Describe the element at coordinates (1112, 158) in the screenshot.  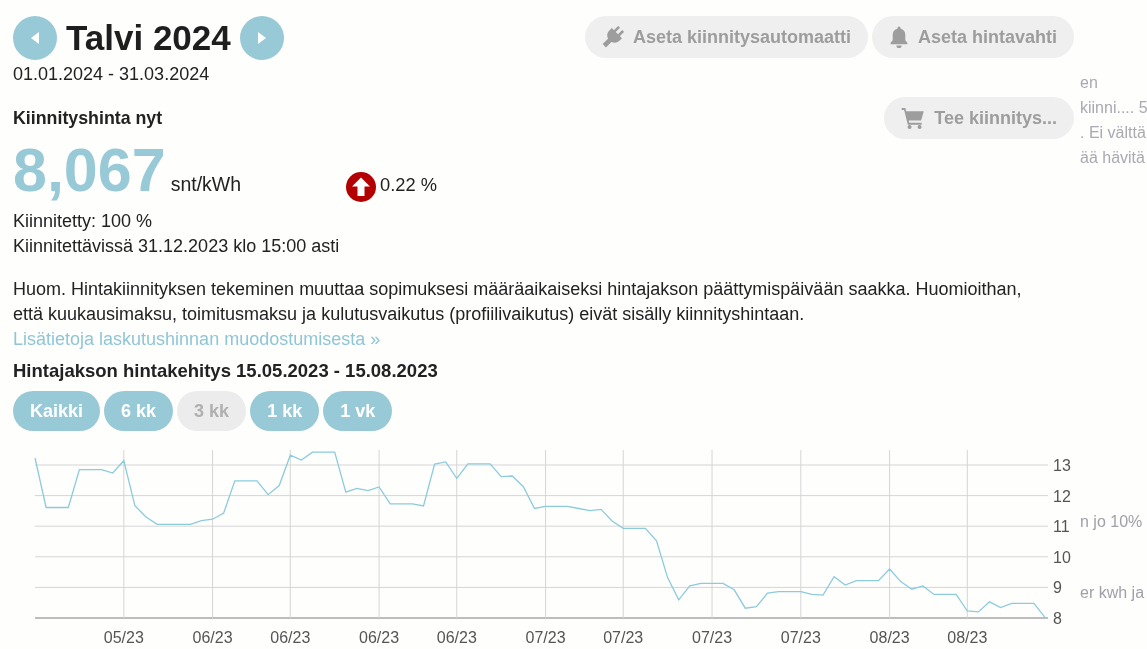
I see `faded-text: ää hävitä` at that location.